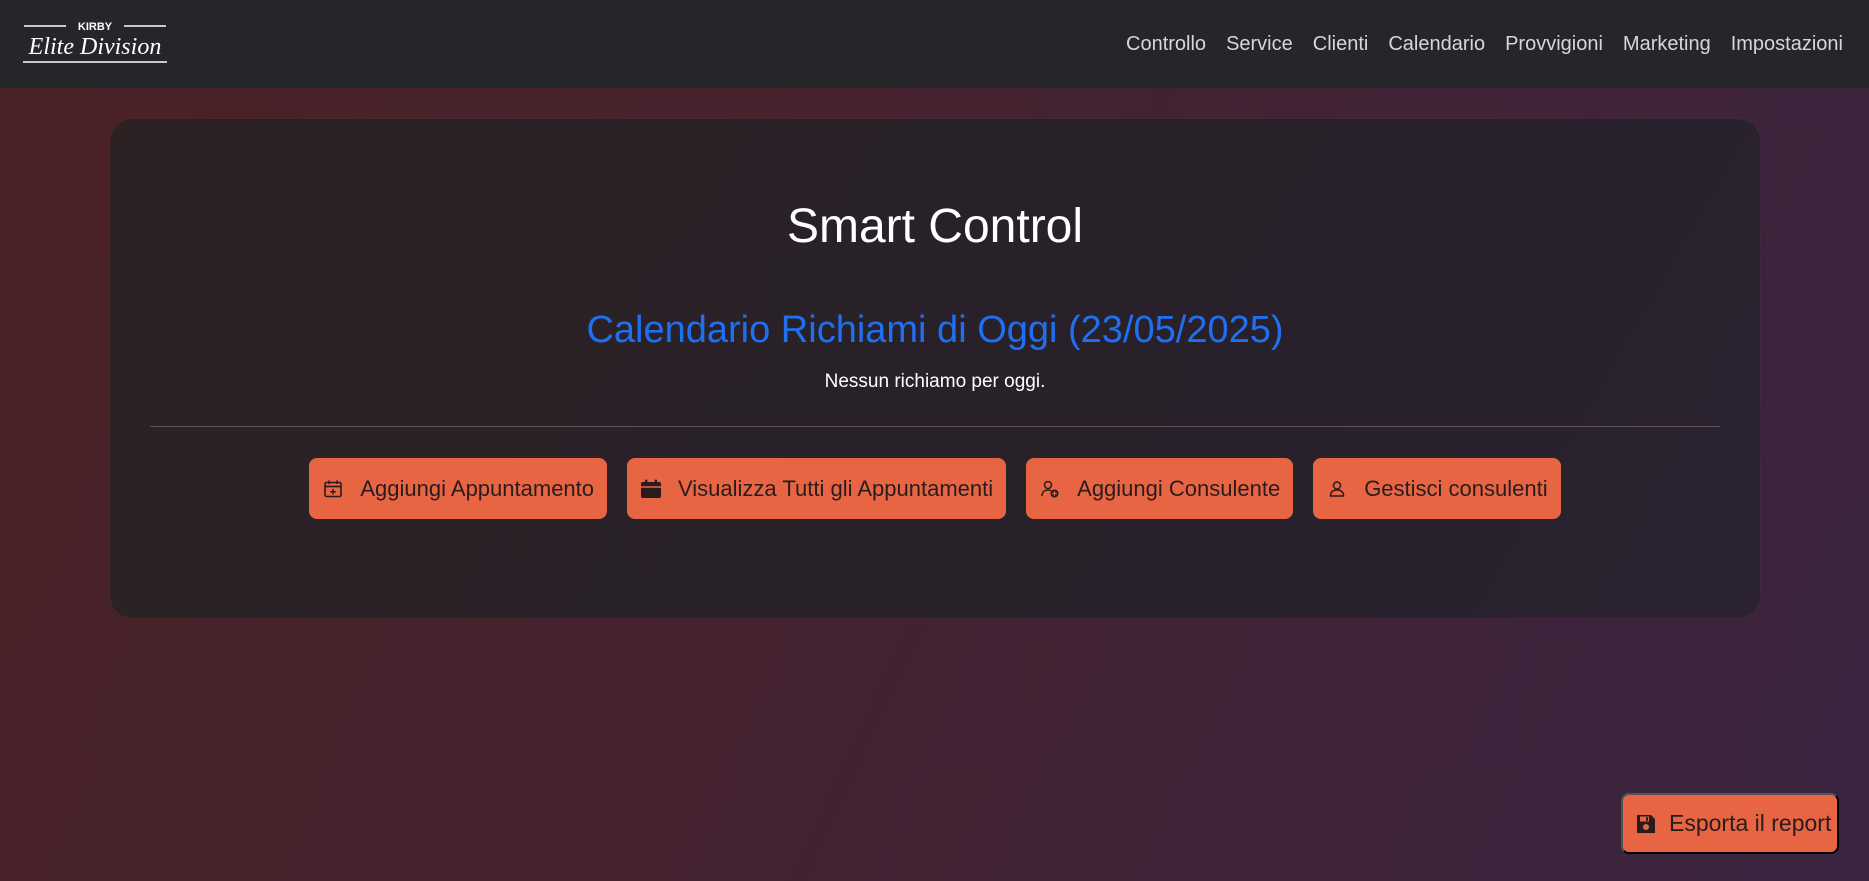  Describe the element at coordinates (1646, 824) in the screenshot. I see `save-icon` at that location.